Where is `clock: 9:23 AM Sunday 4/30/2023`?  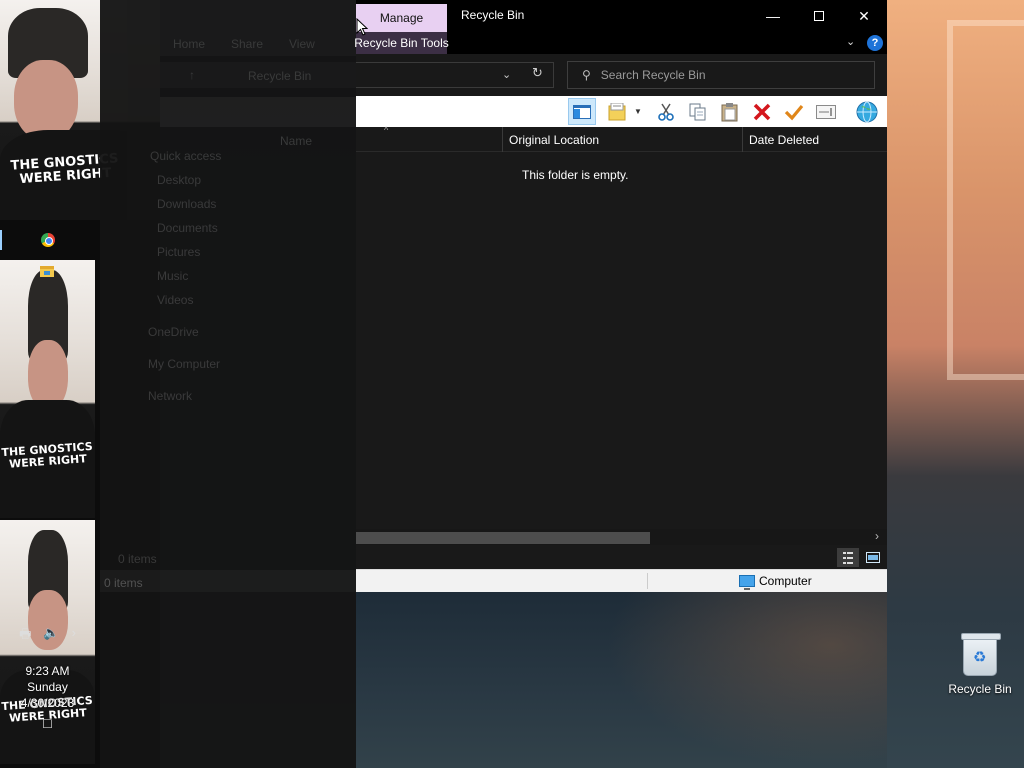 clock: 9:23 AM Sunday 4/30/2023 is located at coordinates (47, 687).